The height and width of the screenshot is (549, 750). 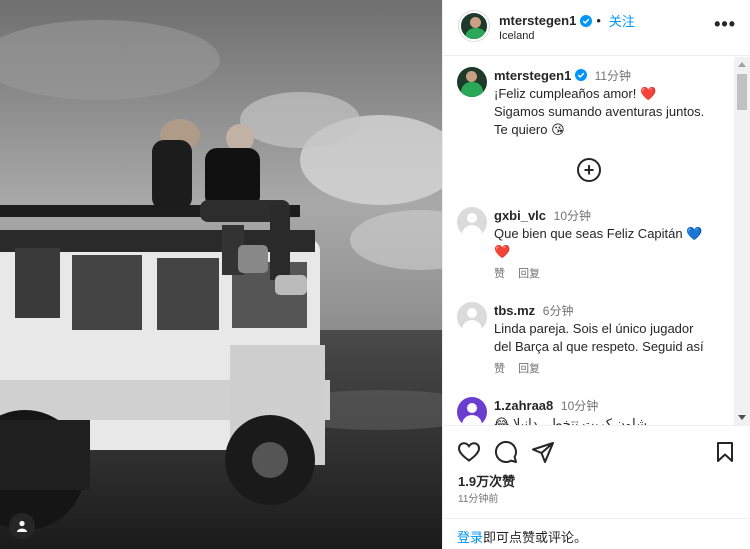 I want to click on user-tag-icon, so click(x=22, y=526).